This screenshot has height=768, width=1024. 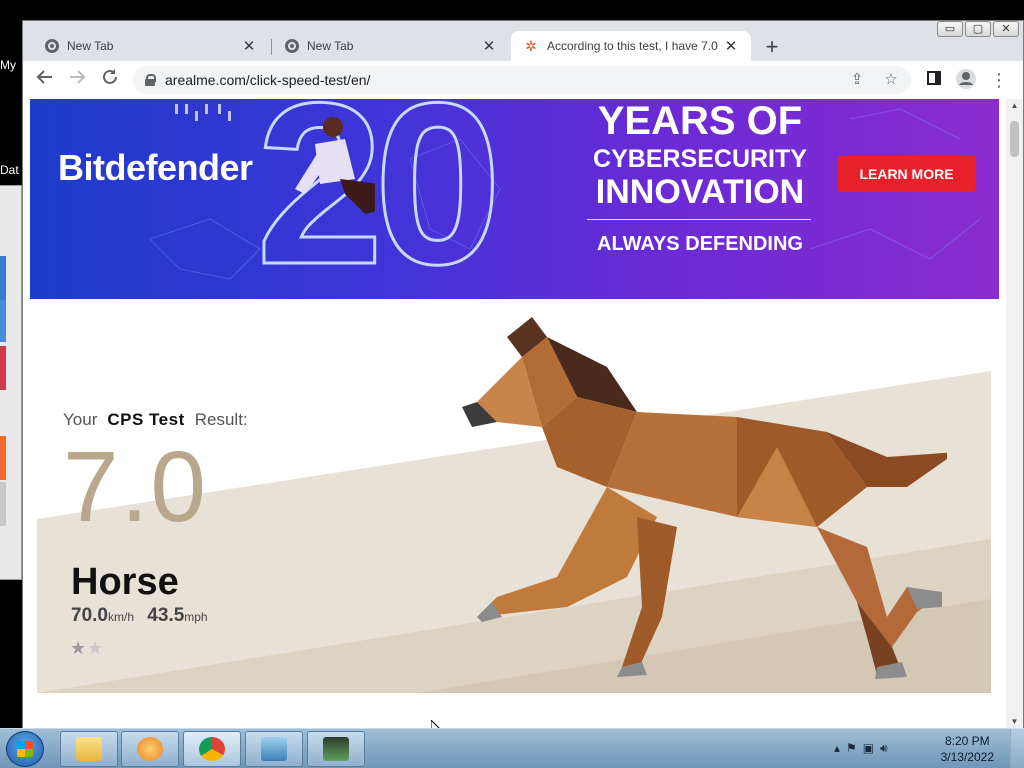 I want to click on taskbar-chrome-button, so click(x=212, y=749).